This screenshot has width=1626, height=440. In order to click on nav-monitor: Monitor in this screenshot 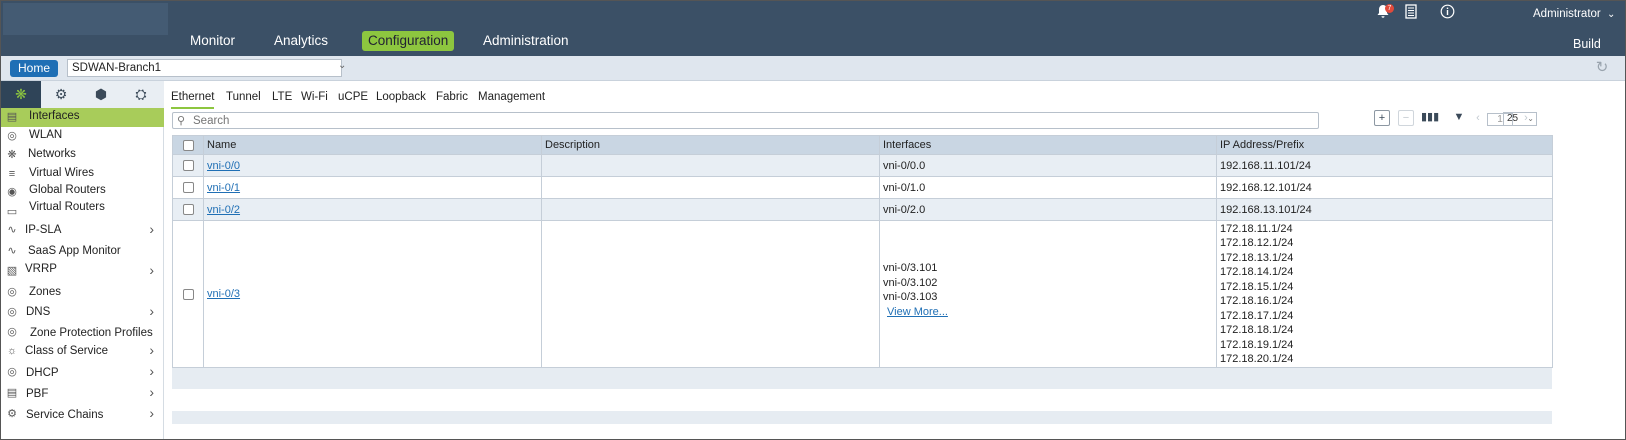, I will do `click(212, 41)`.